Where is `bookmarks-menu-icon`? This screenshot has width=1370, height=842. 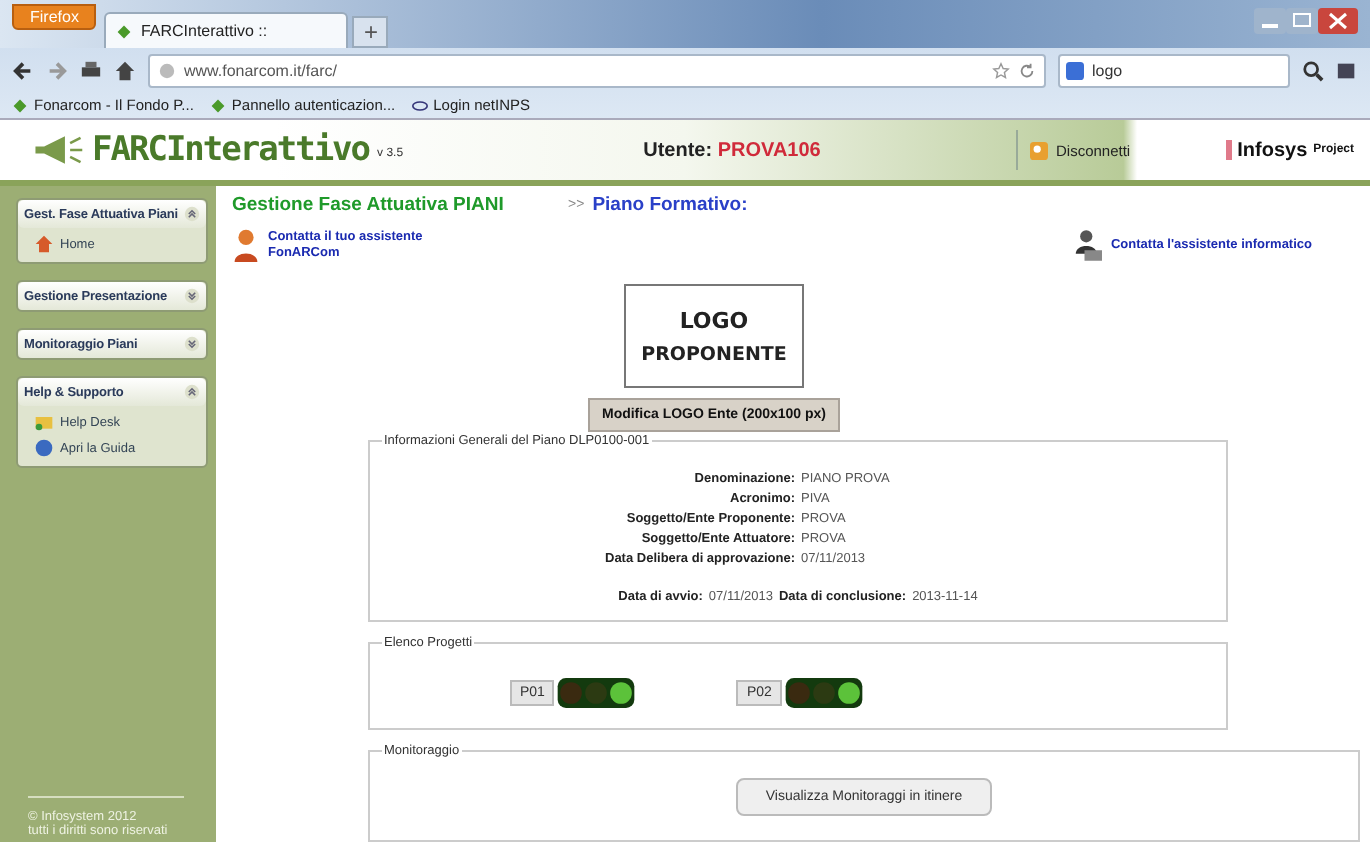 bookmarks-menu-icon is located at coordinates (1347, 70).